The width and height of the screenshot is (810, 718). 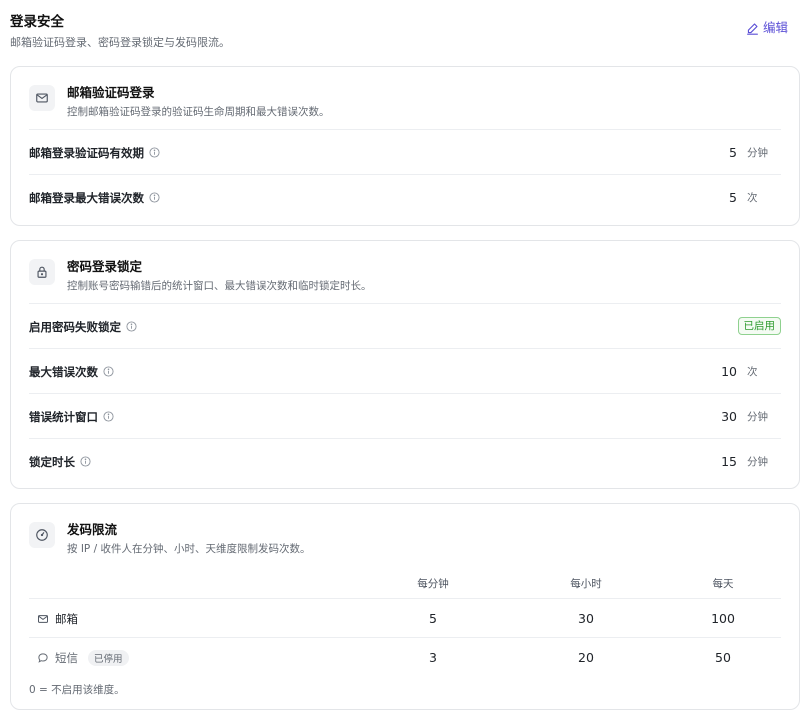 I want to click on password-lock-title: 密码登录锁定, so click(x=105, y=266).